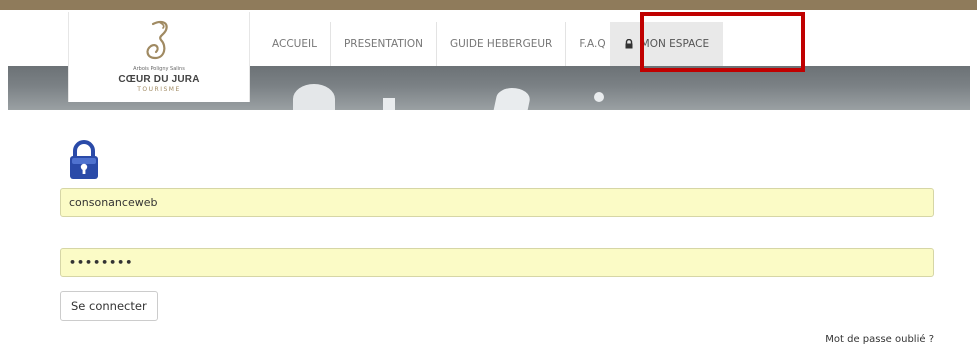  I want to click on top-accent-bar, so click(488, 5).